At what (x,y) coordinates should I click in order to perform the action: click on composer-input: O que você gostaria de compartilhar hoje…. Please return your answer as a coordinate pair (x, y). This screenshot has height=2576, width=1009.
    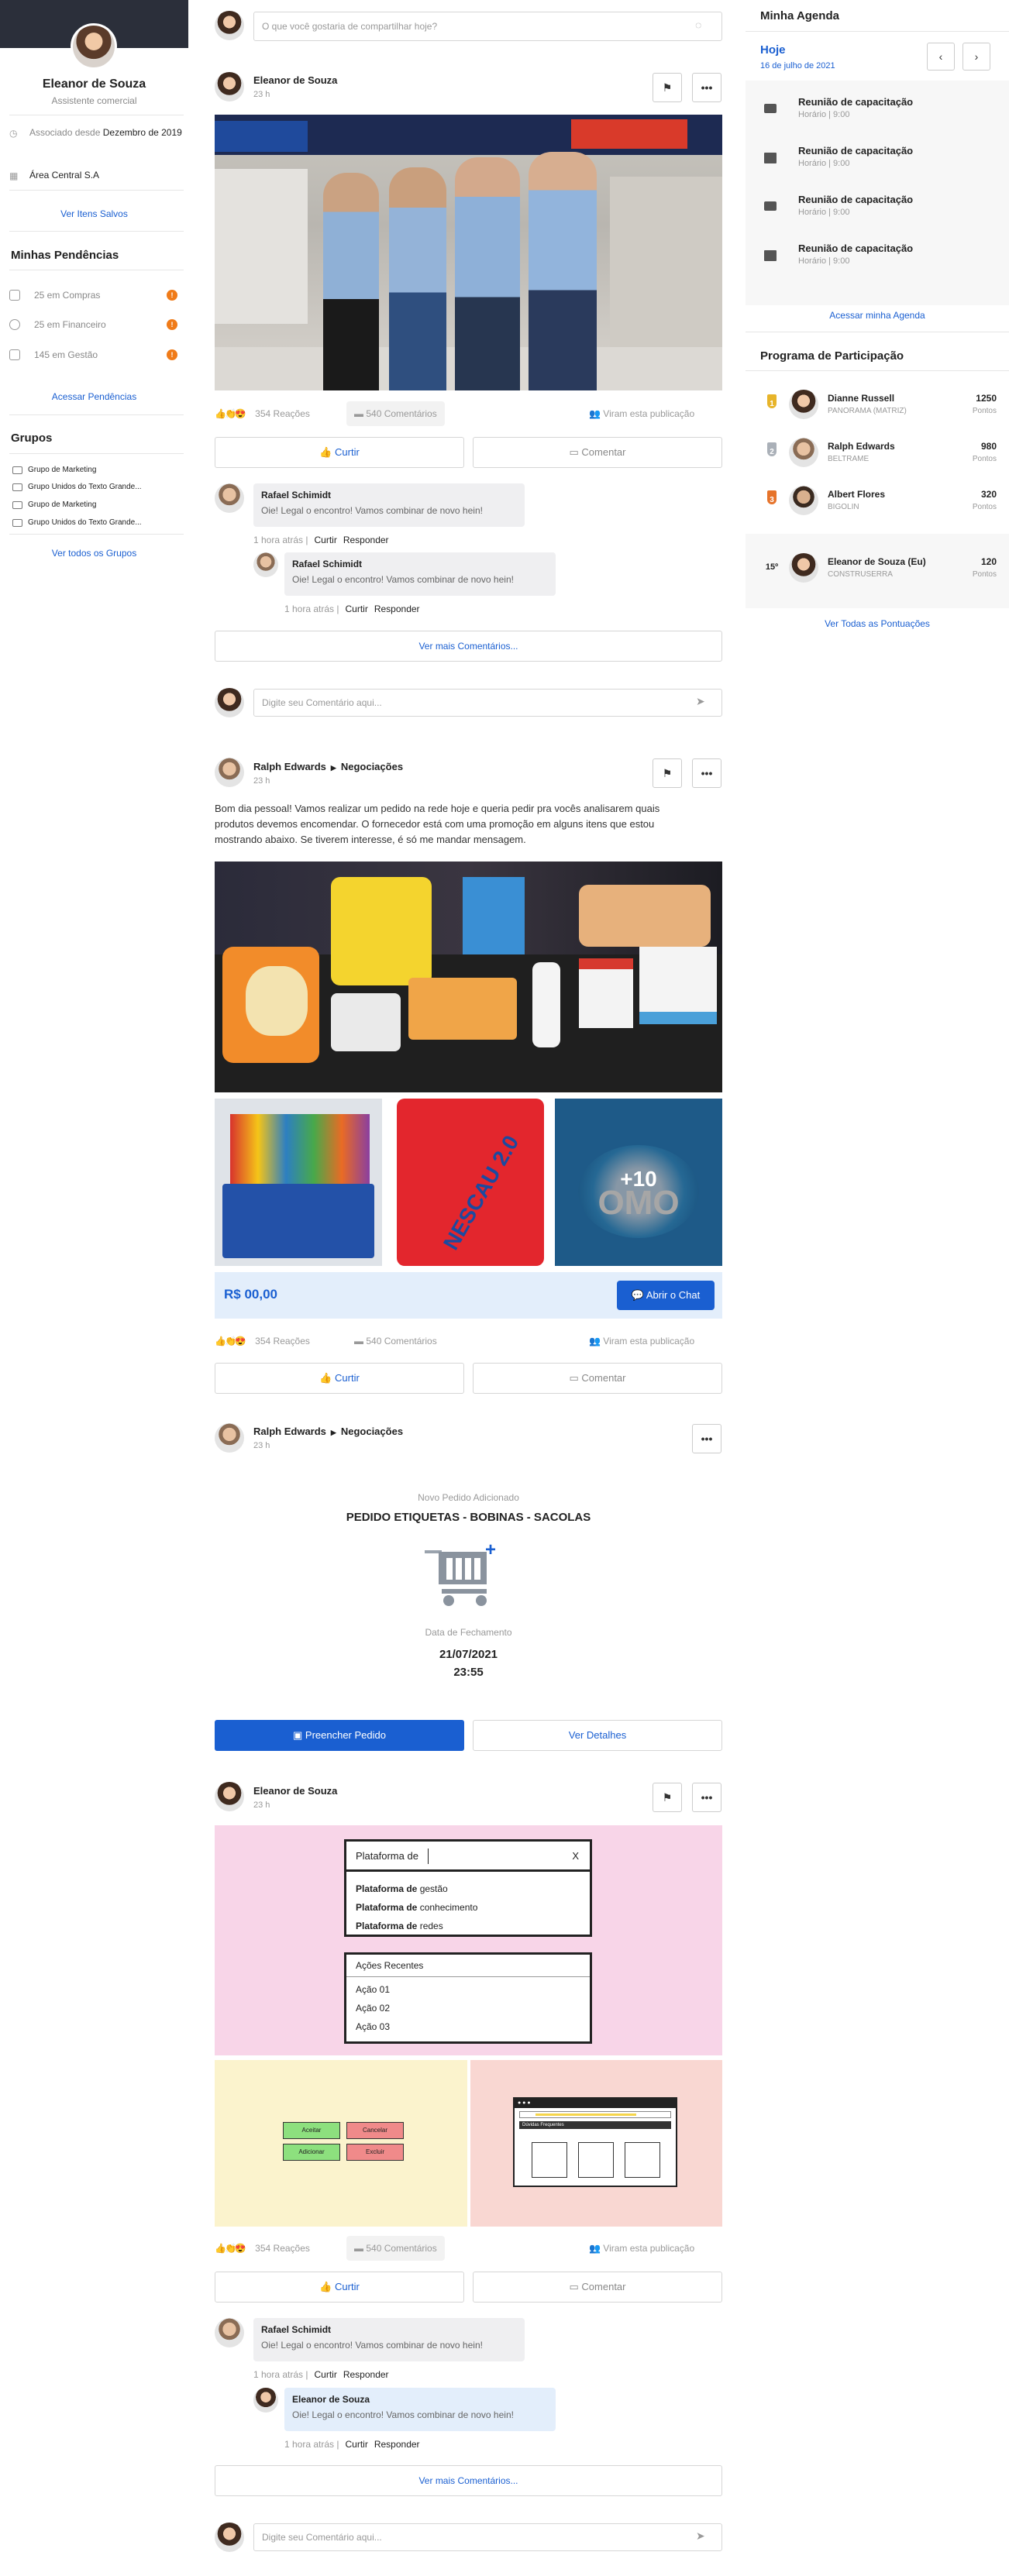
    Looking at the image, I should click on (487, 26).